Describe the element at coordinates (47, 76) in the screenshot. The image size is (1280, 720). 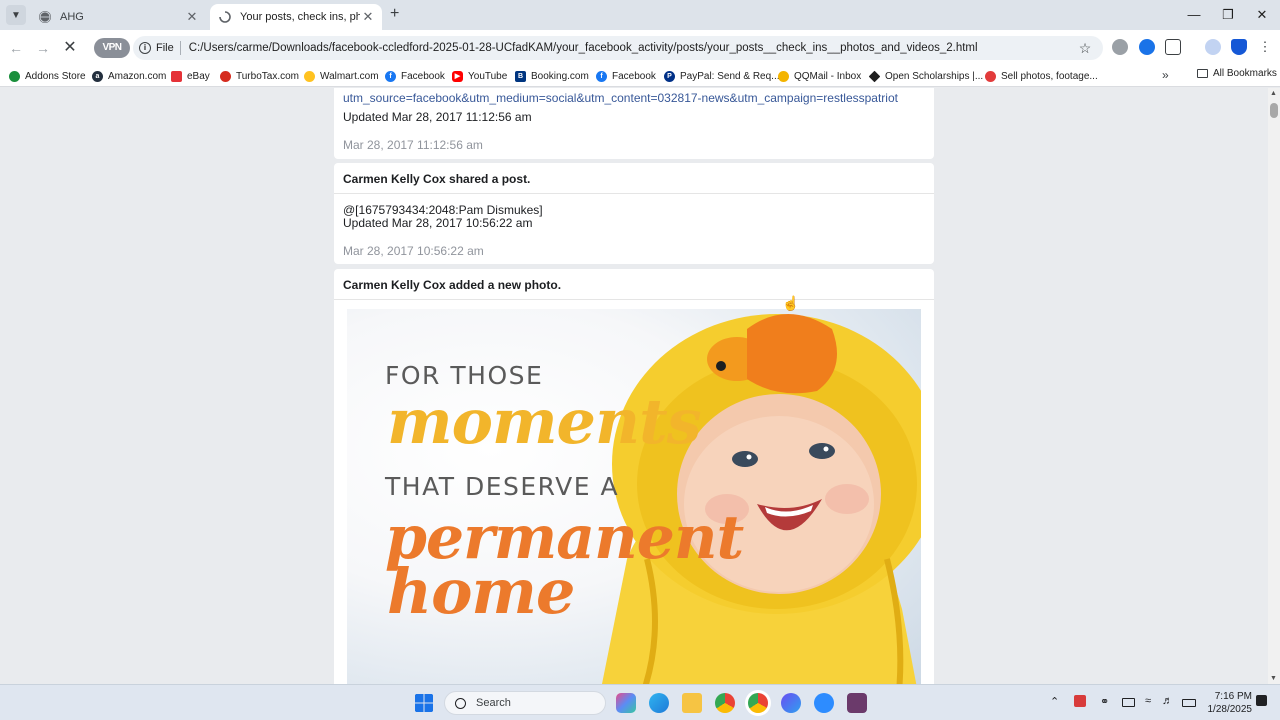
I see `bookmark-addons-store: Addons Store` at that location.